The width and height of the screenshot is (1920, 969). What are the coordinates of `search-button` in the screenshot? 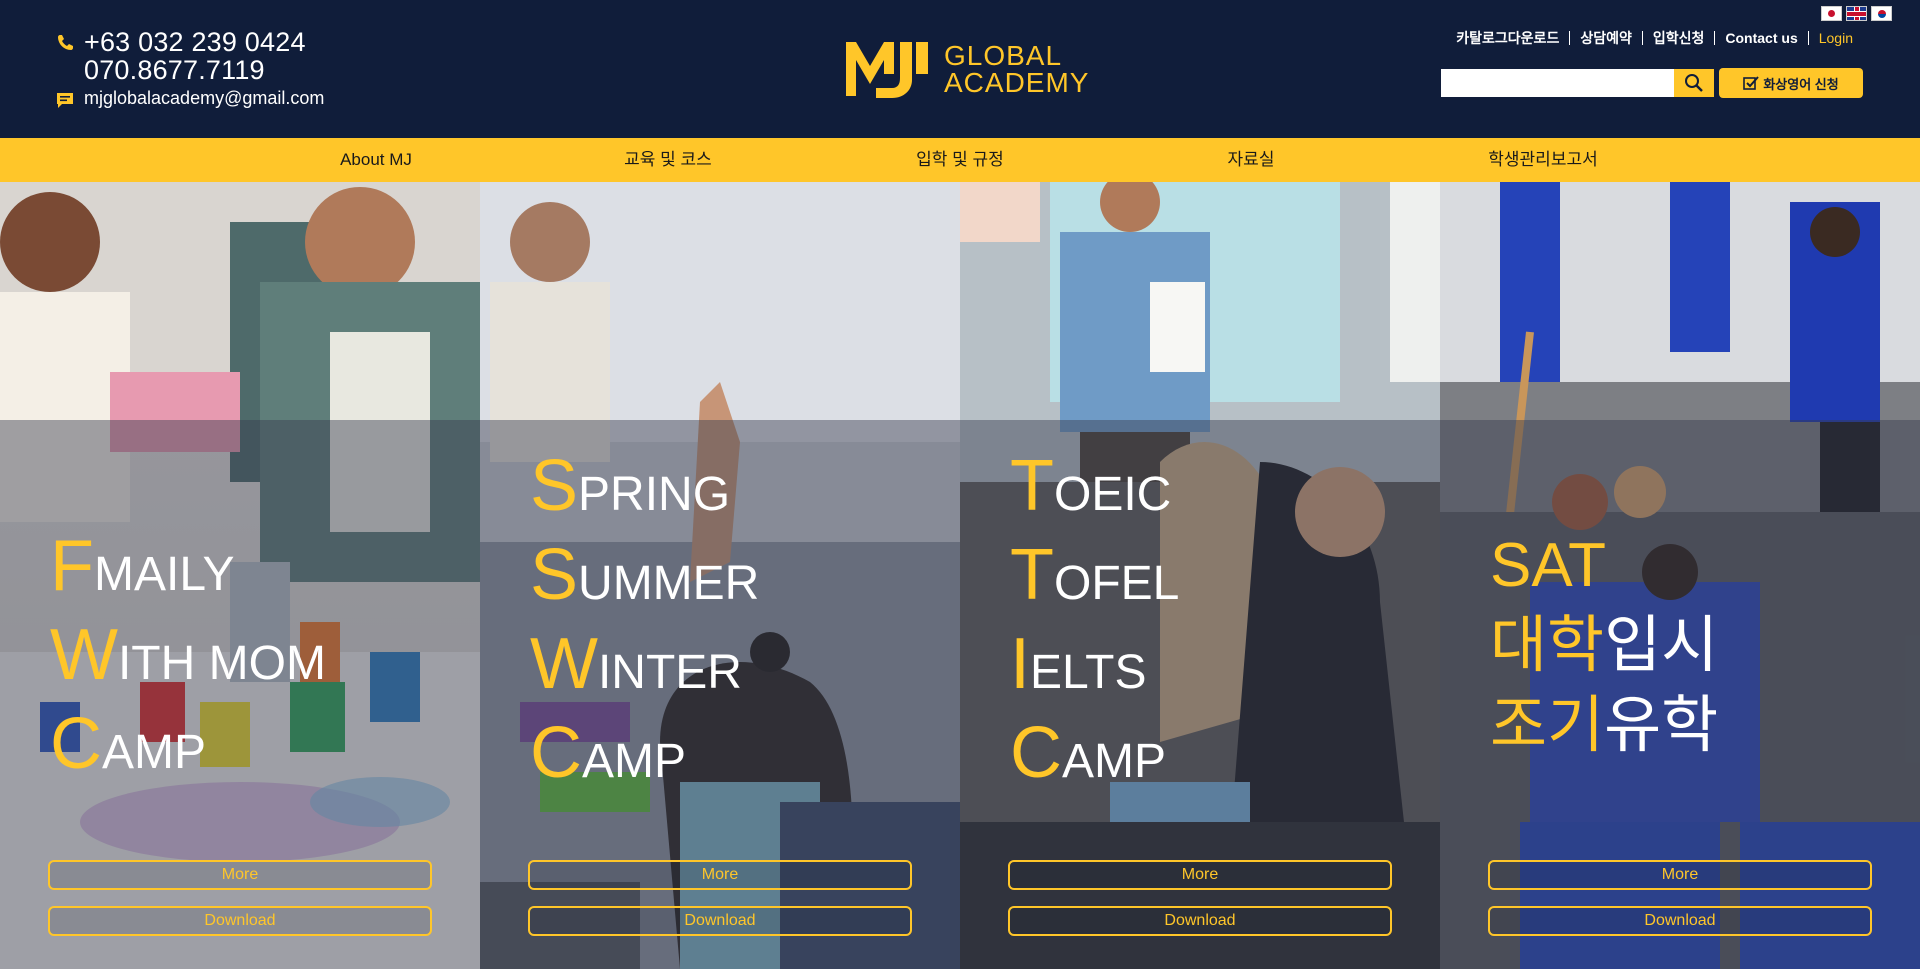 It's located at (1694, 83).